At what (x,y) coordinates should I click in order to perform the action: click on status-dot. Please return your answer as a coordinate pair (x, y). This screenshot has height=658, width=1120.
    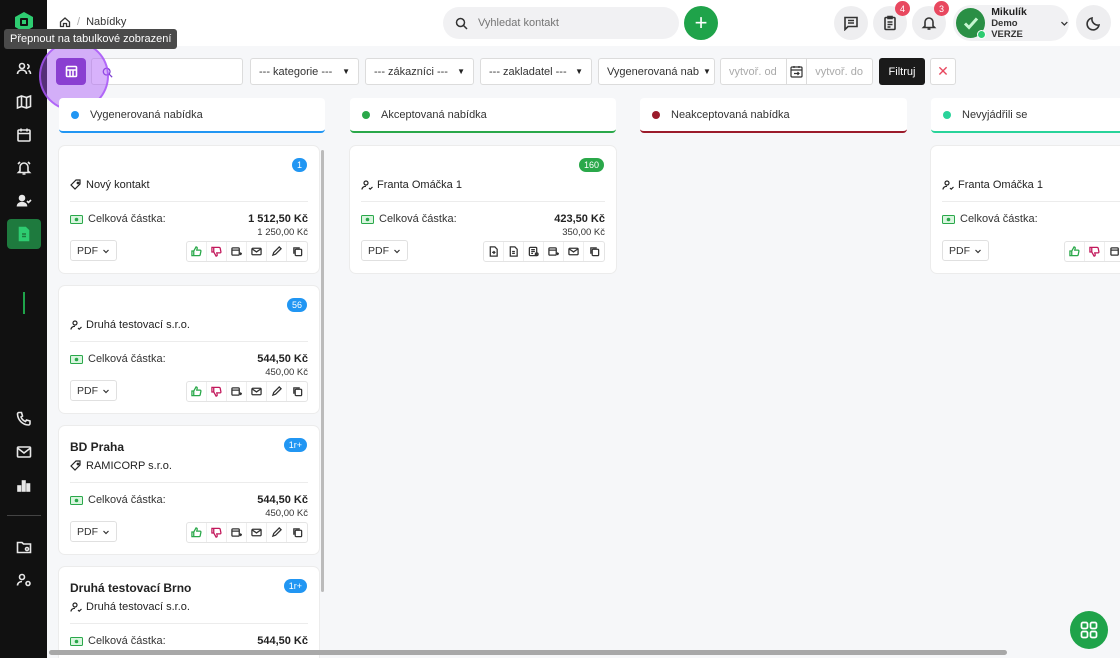
    Looking at the image, I should click on (75, 114).